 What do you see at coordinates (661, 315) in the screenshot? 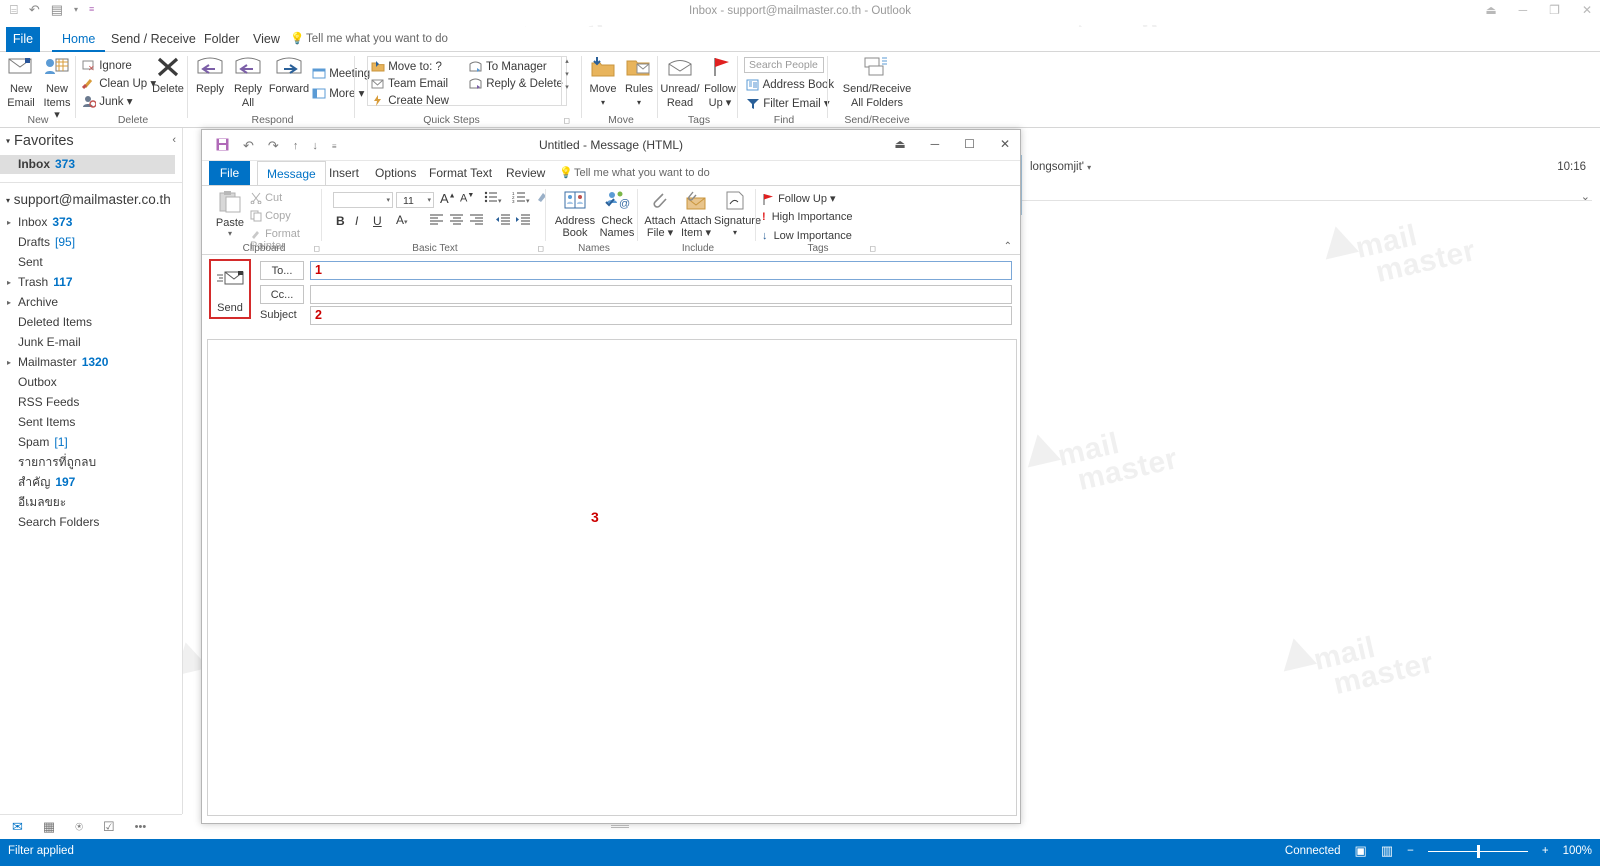
I see `subject-input: 2` at bounding box center [661, 315].